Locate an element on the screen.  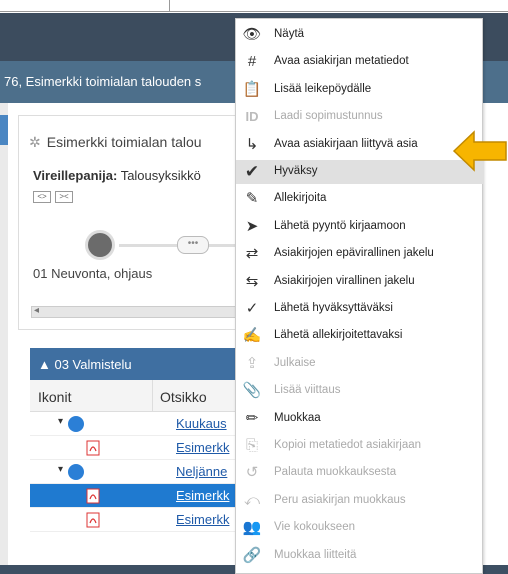
checkmark-icon: ✔ is located at coordinates (252, 171).